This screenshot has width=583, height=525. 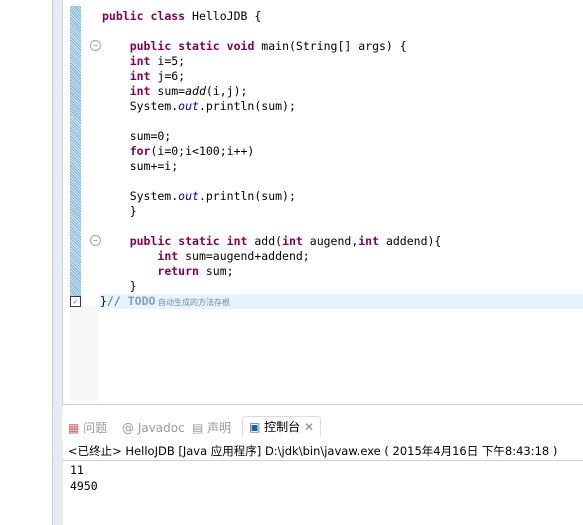 I want to click on code-token: TODO, so click(x=141, y=301).